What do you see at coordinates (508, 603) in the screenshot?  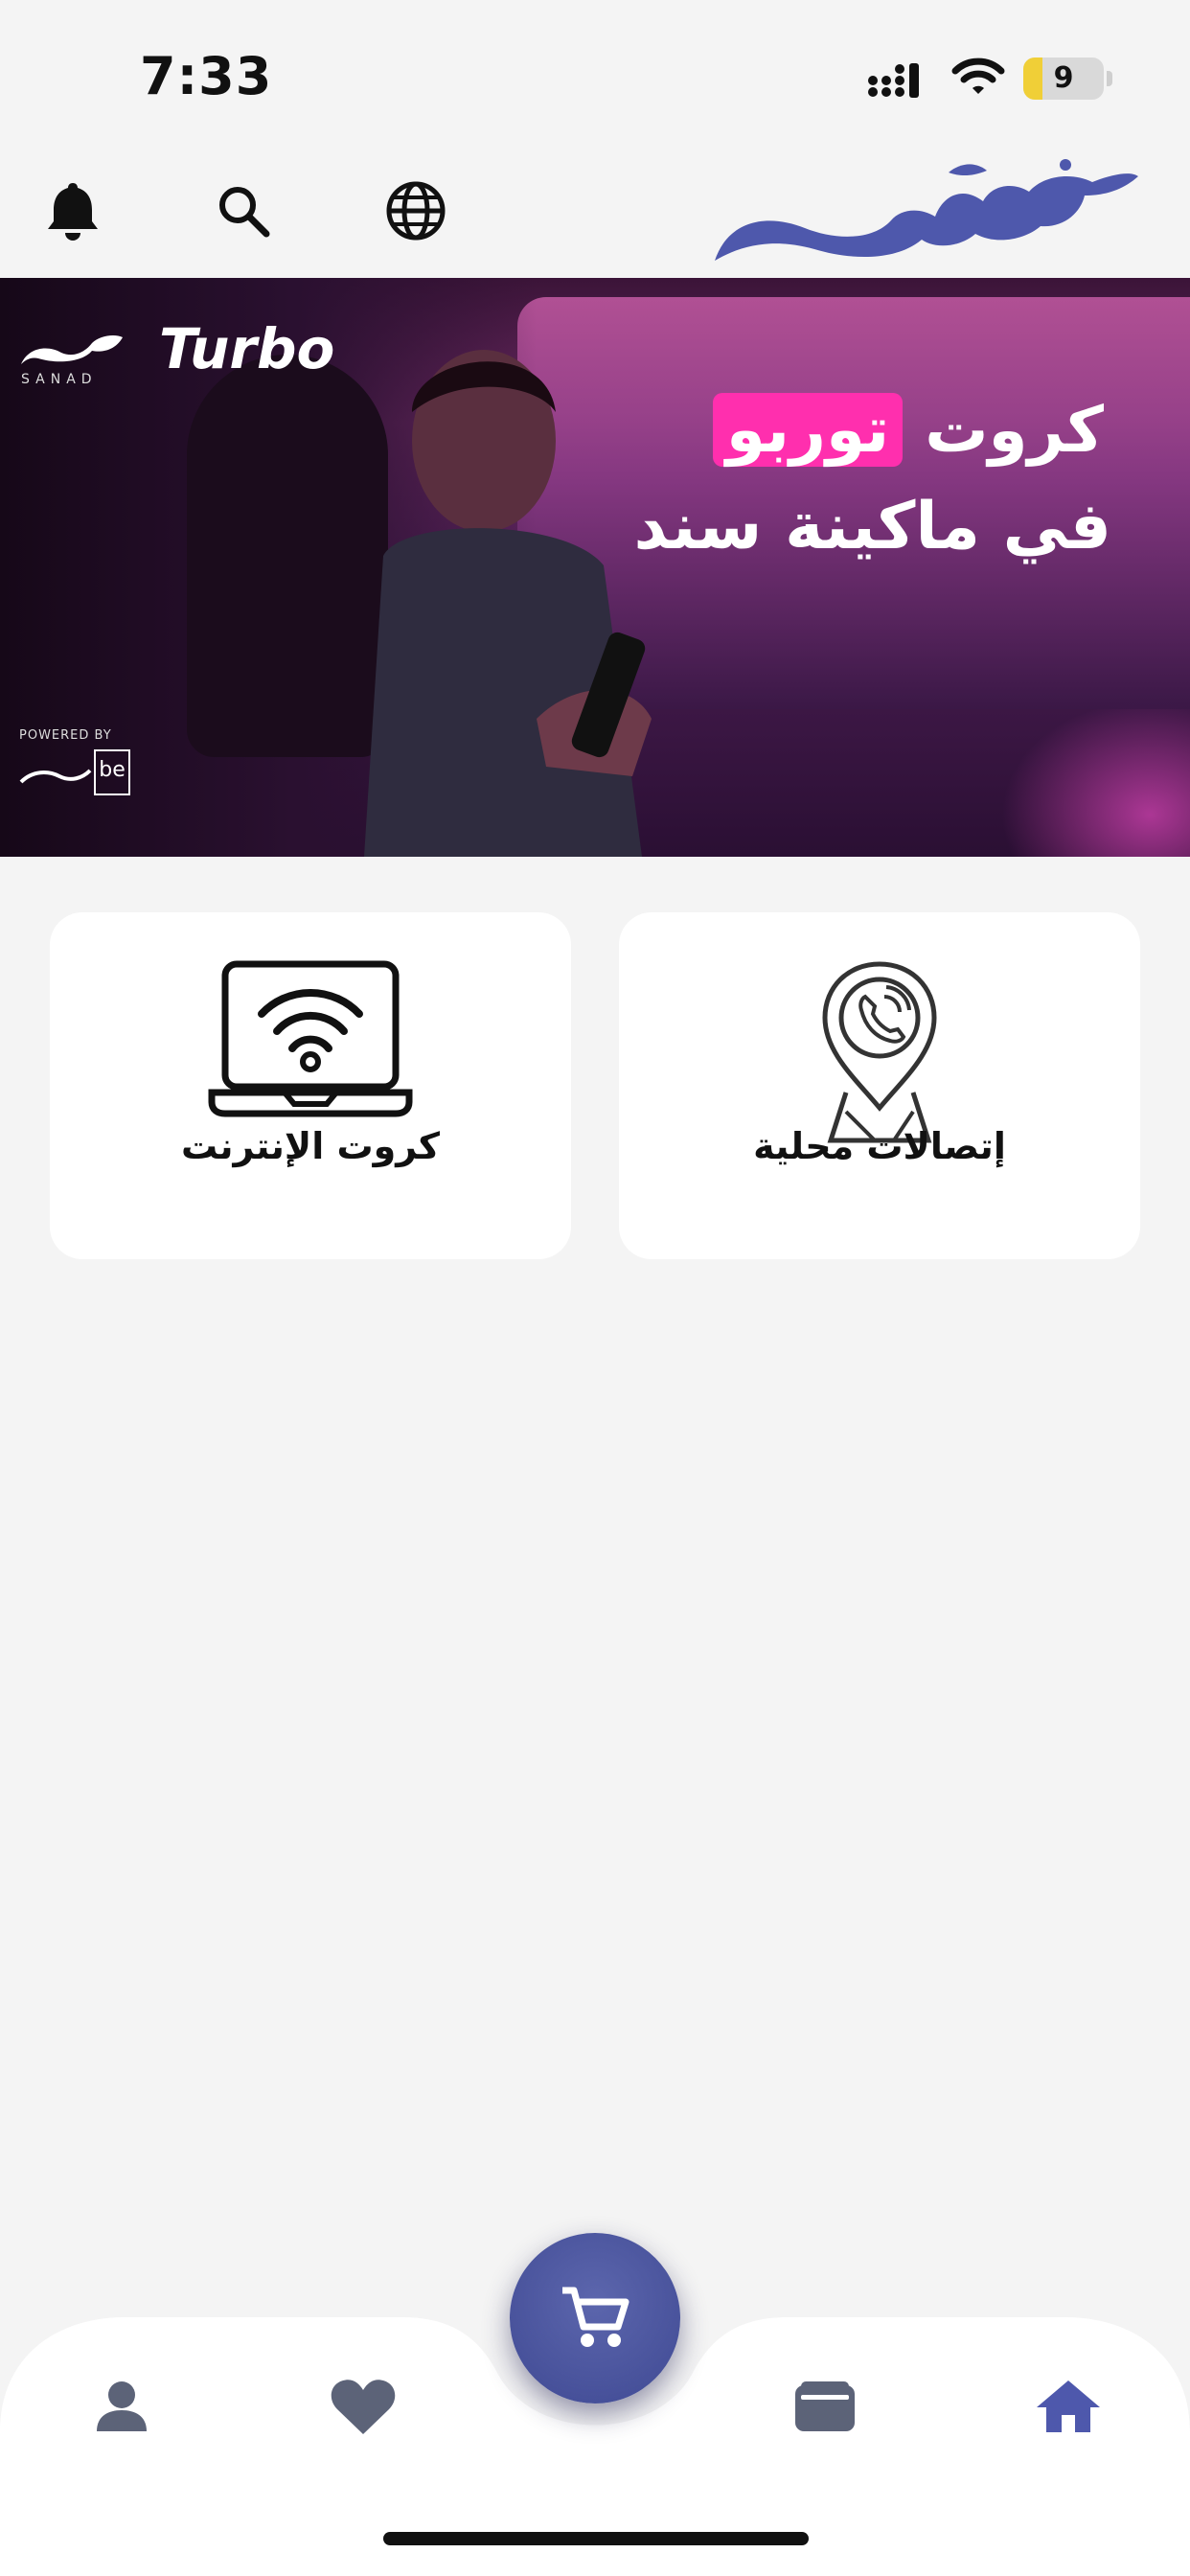 I see `person-illustration` at bounding box center [508, 603].